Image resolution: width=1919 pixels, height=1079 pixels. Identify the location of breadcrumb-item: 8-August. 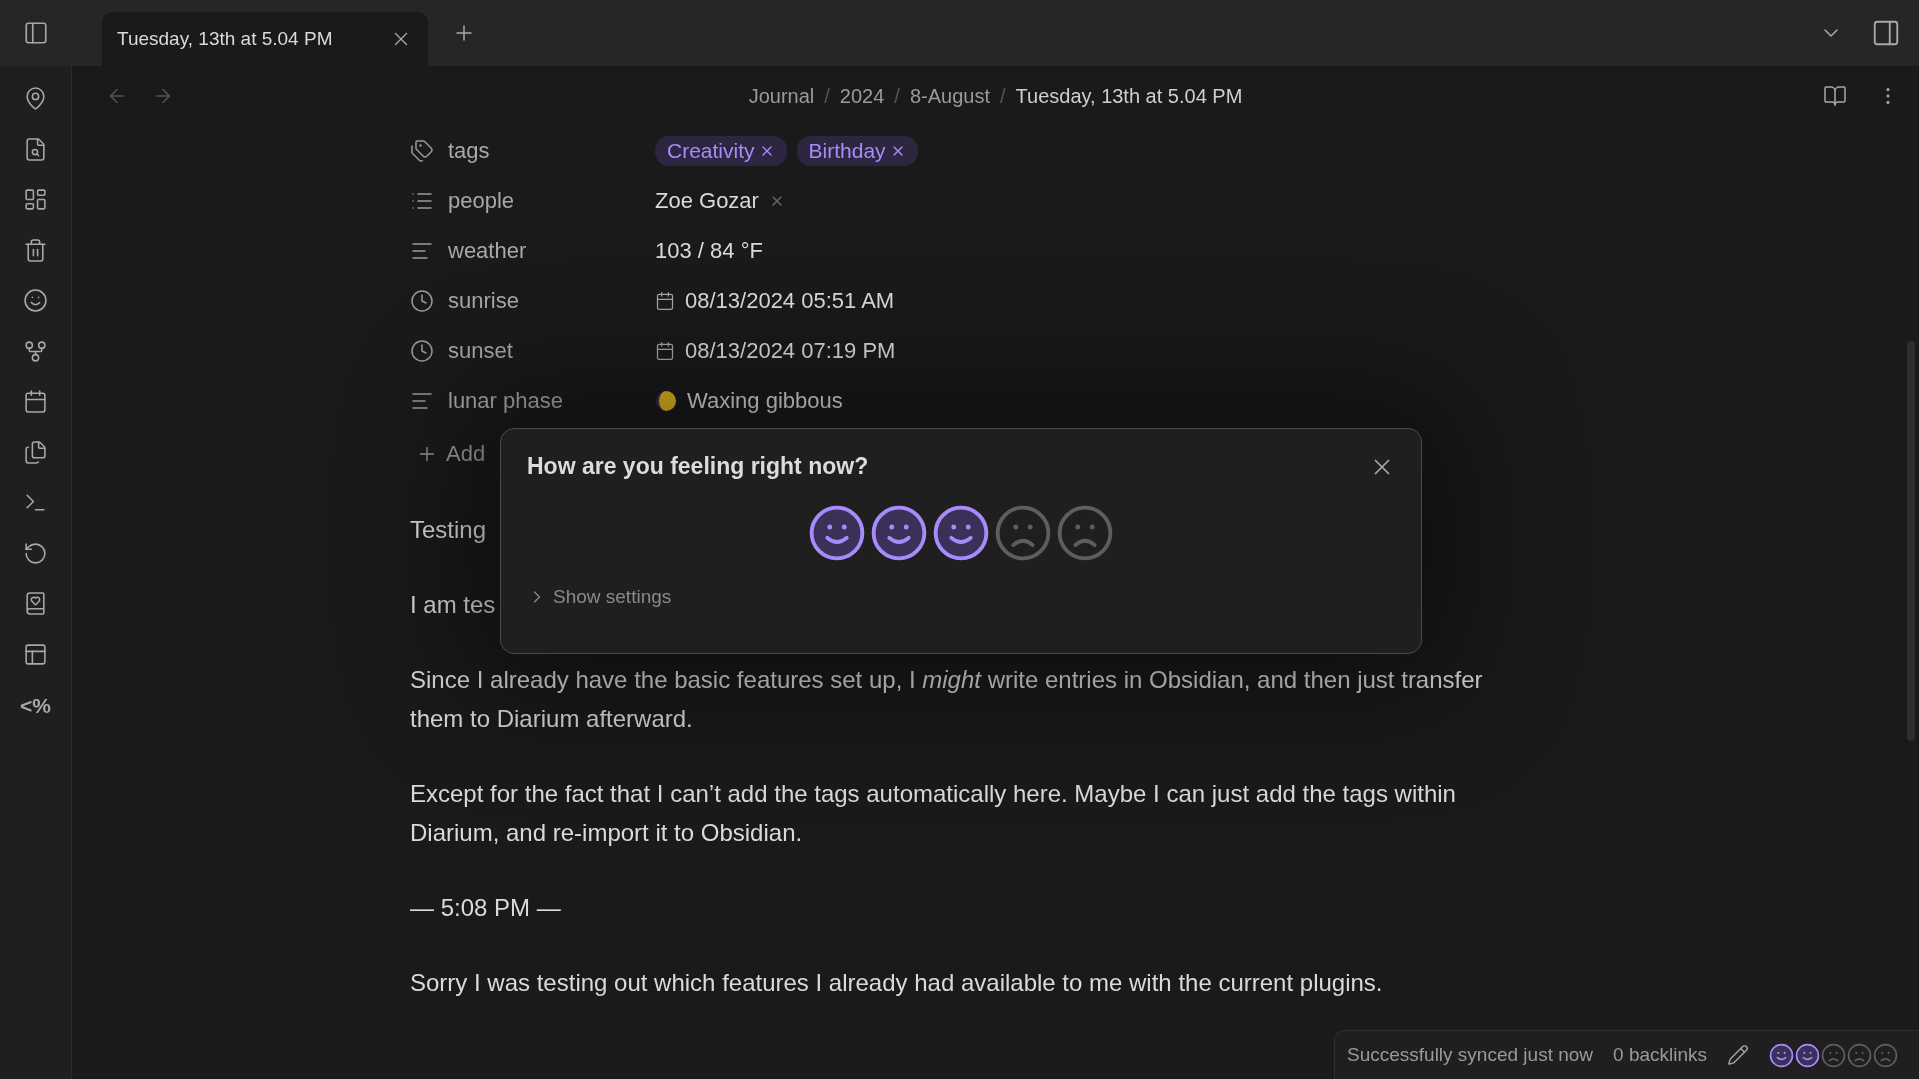
(949, 96).